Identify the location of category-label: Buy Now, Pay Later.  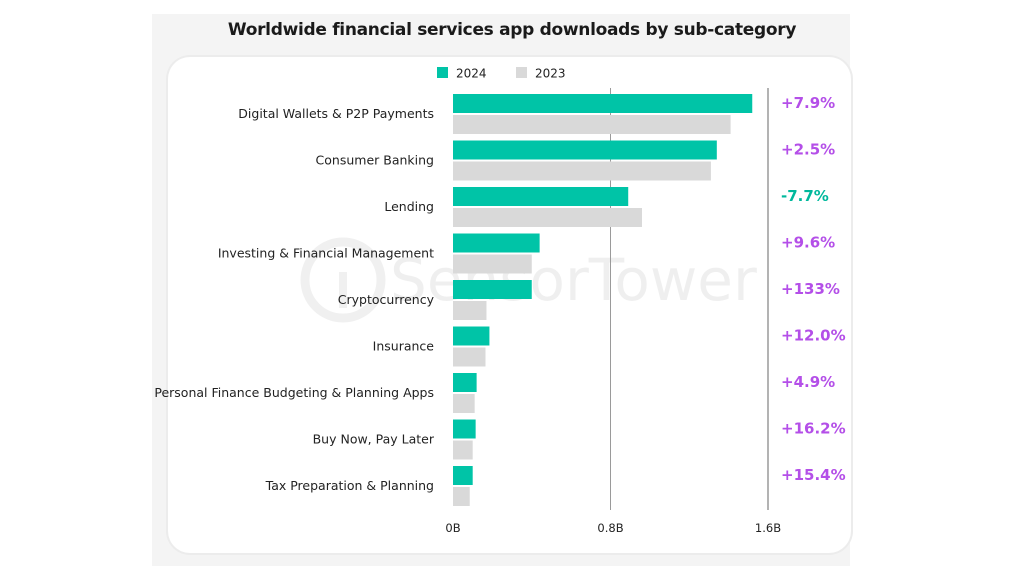
(374, 439).